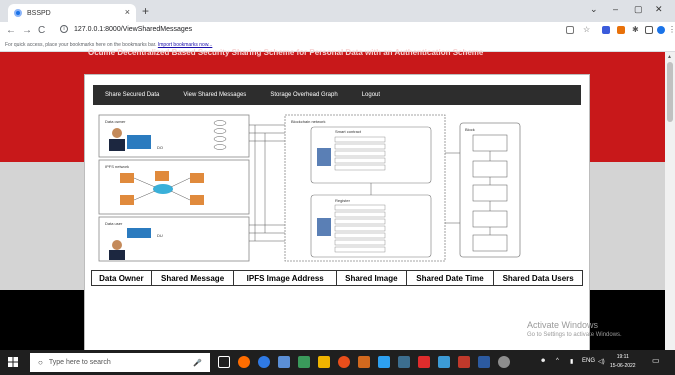  Describe the element at coordinates (120, 362) in the screenshot. I see `taskbar-search-box: ○ Type here to search 🎤` at that location.